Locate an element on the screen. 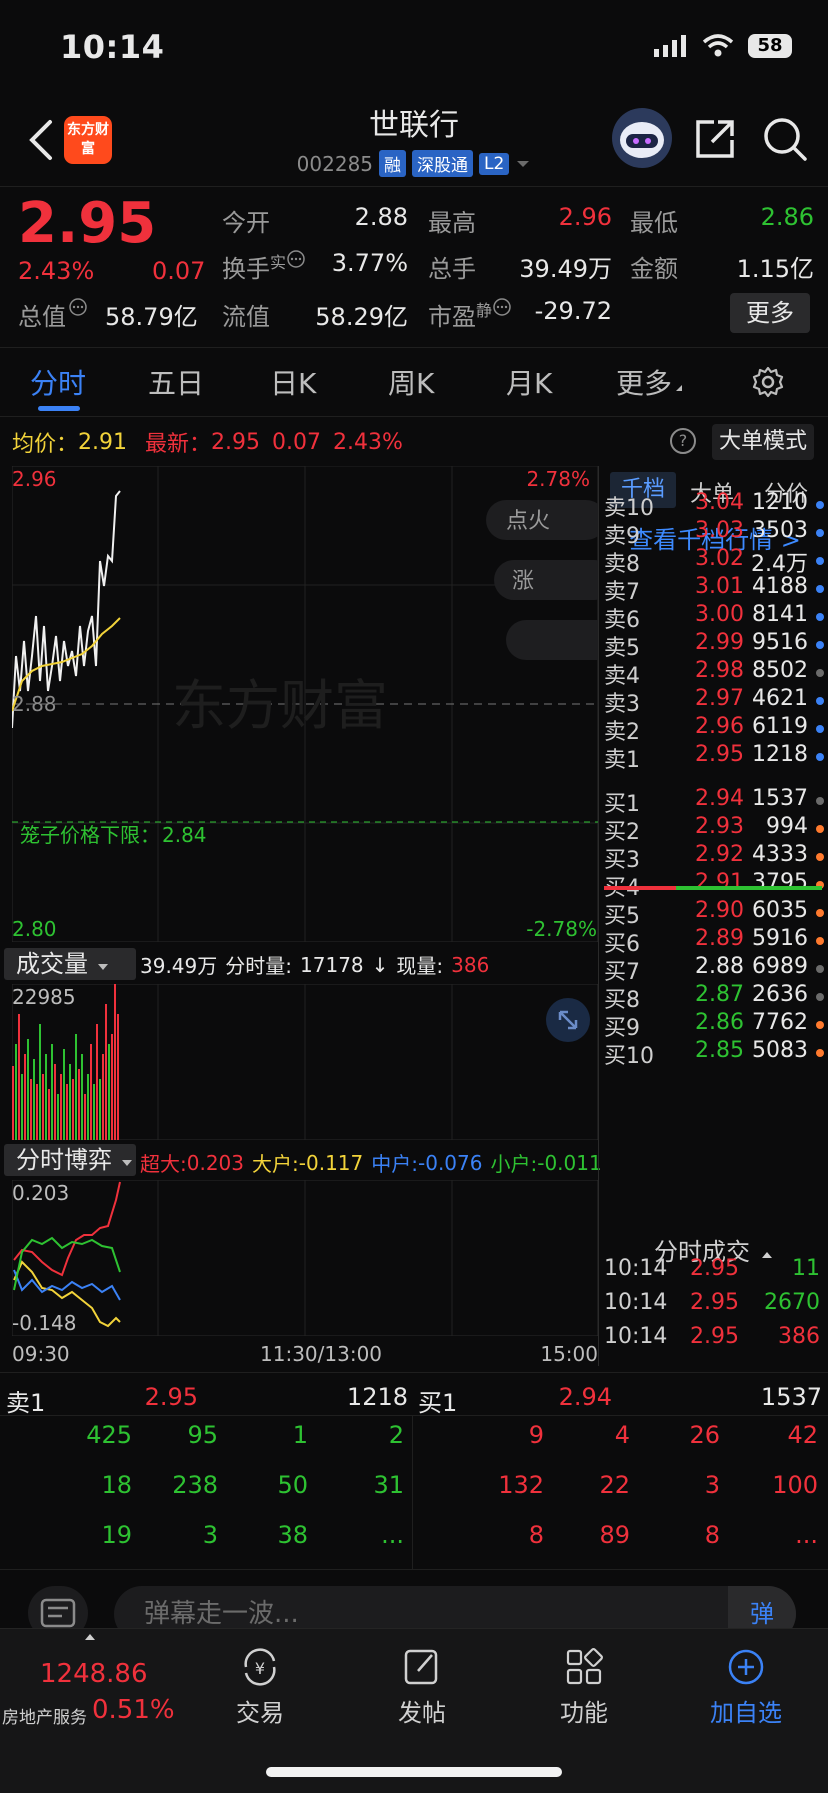 The width and height of the screenshot is (828, 1793). nav-post: 发帖 is located at coordinates (422, 1687).